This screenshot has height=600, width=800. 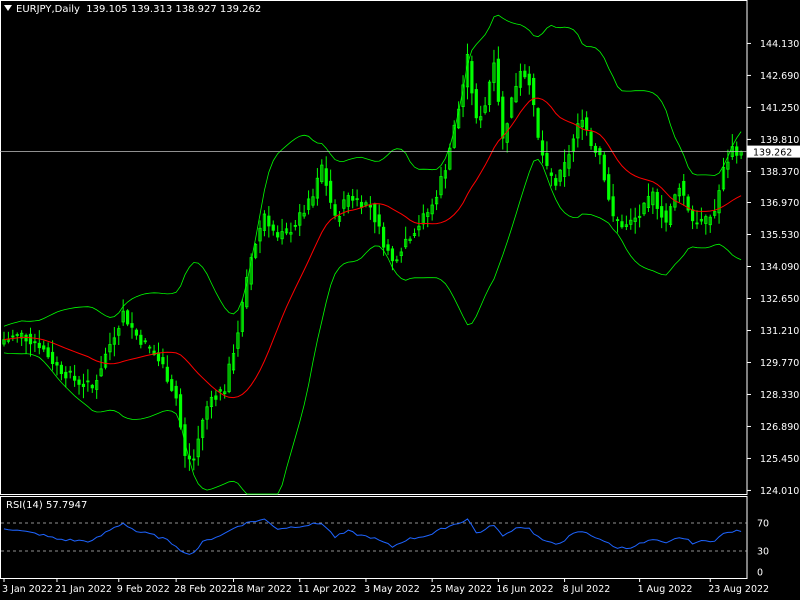 What do you see at coordinates (779, 331) in the screenshot?
I see `y-tick-label: 131.210` at bounding box center [779, 331].